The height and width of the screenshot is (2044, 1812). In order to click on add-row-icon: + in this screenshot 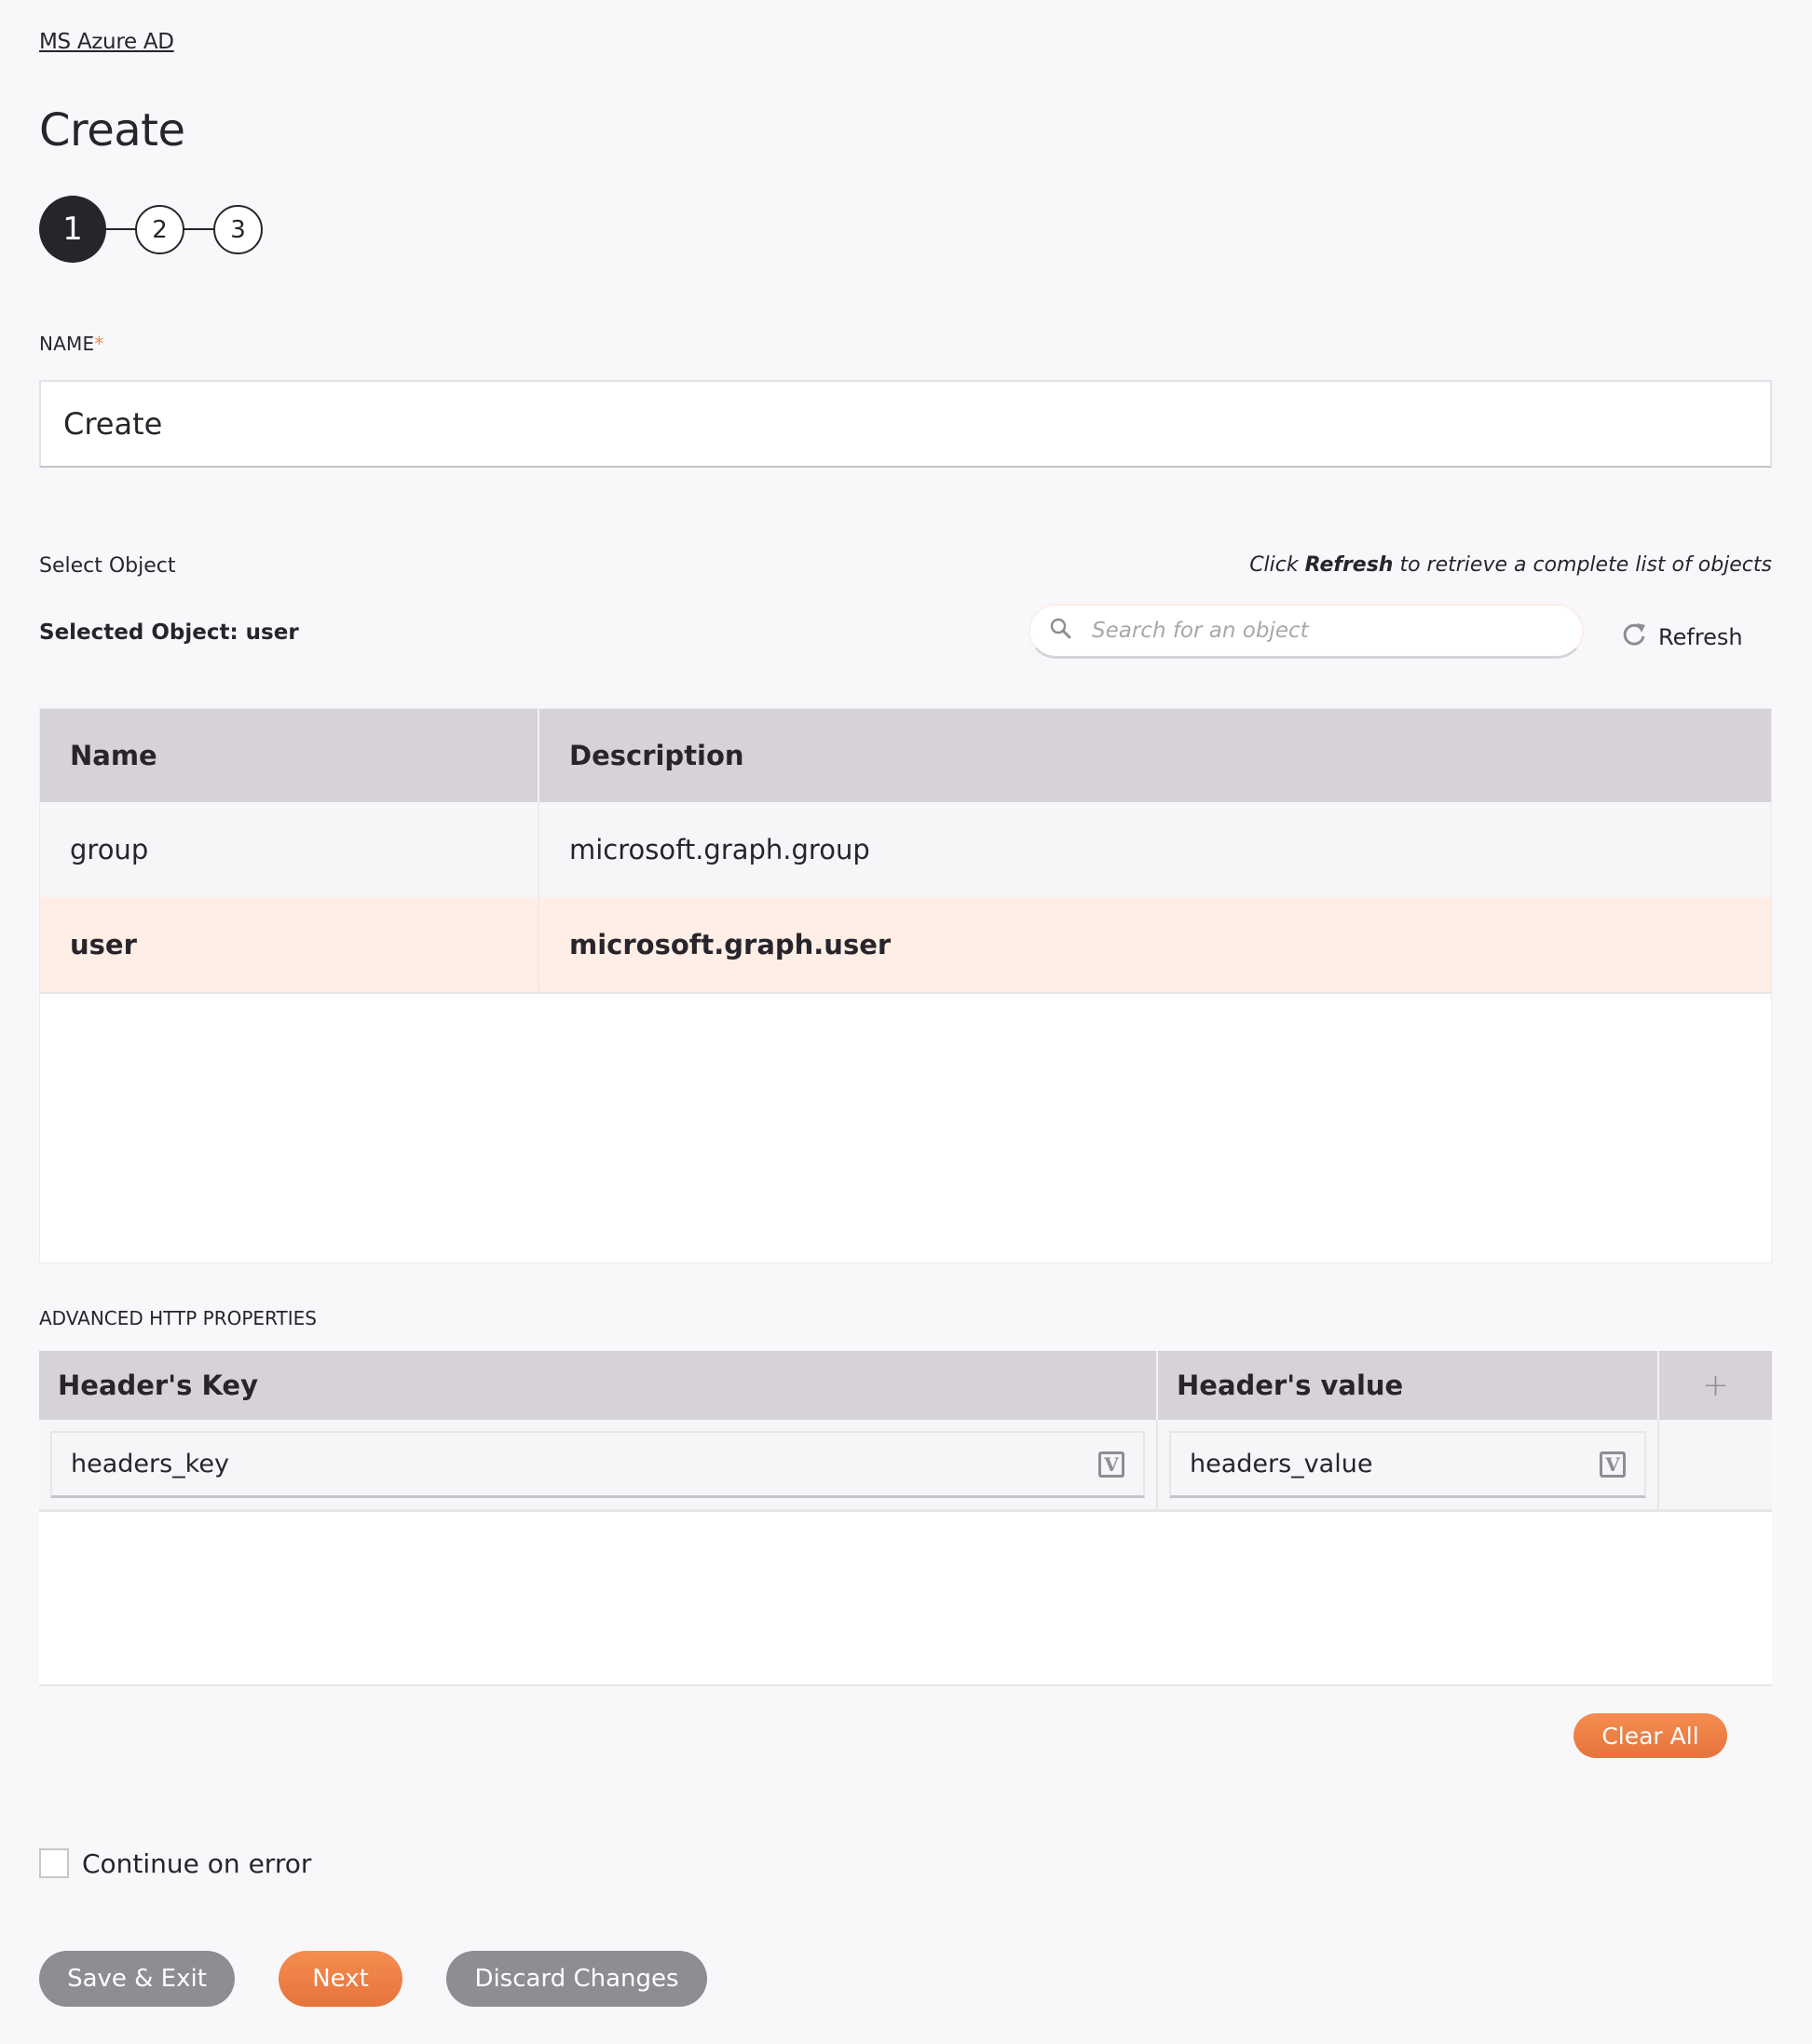, I will do `click(1715, 1385)`.